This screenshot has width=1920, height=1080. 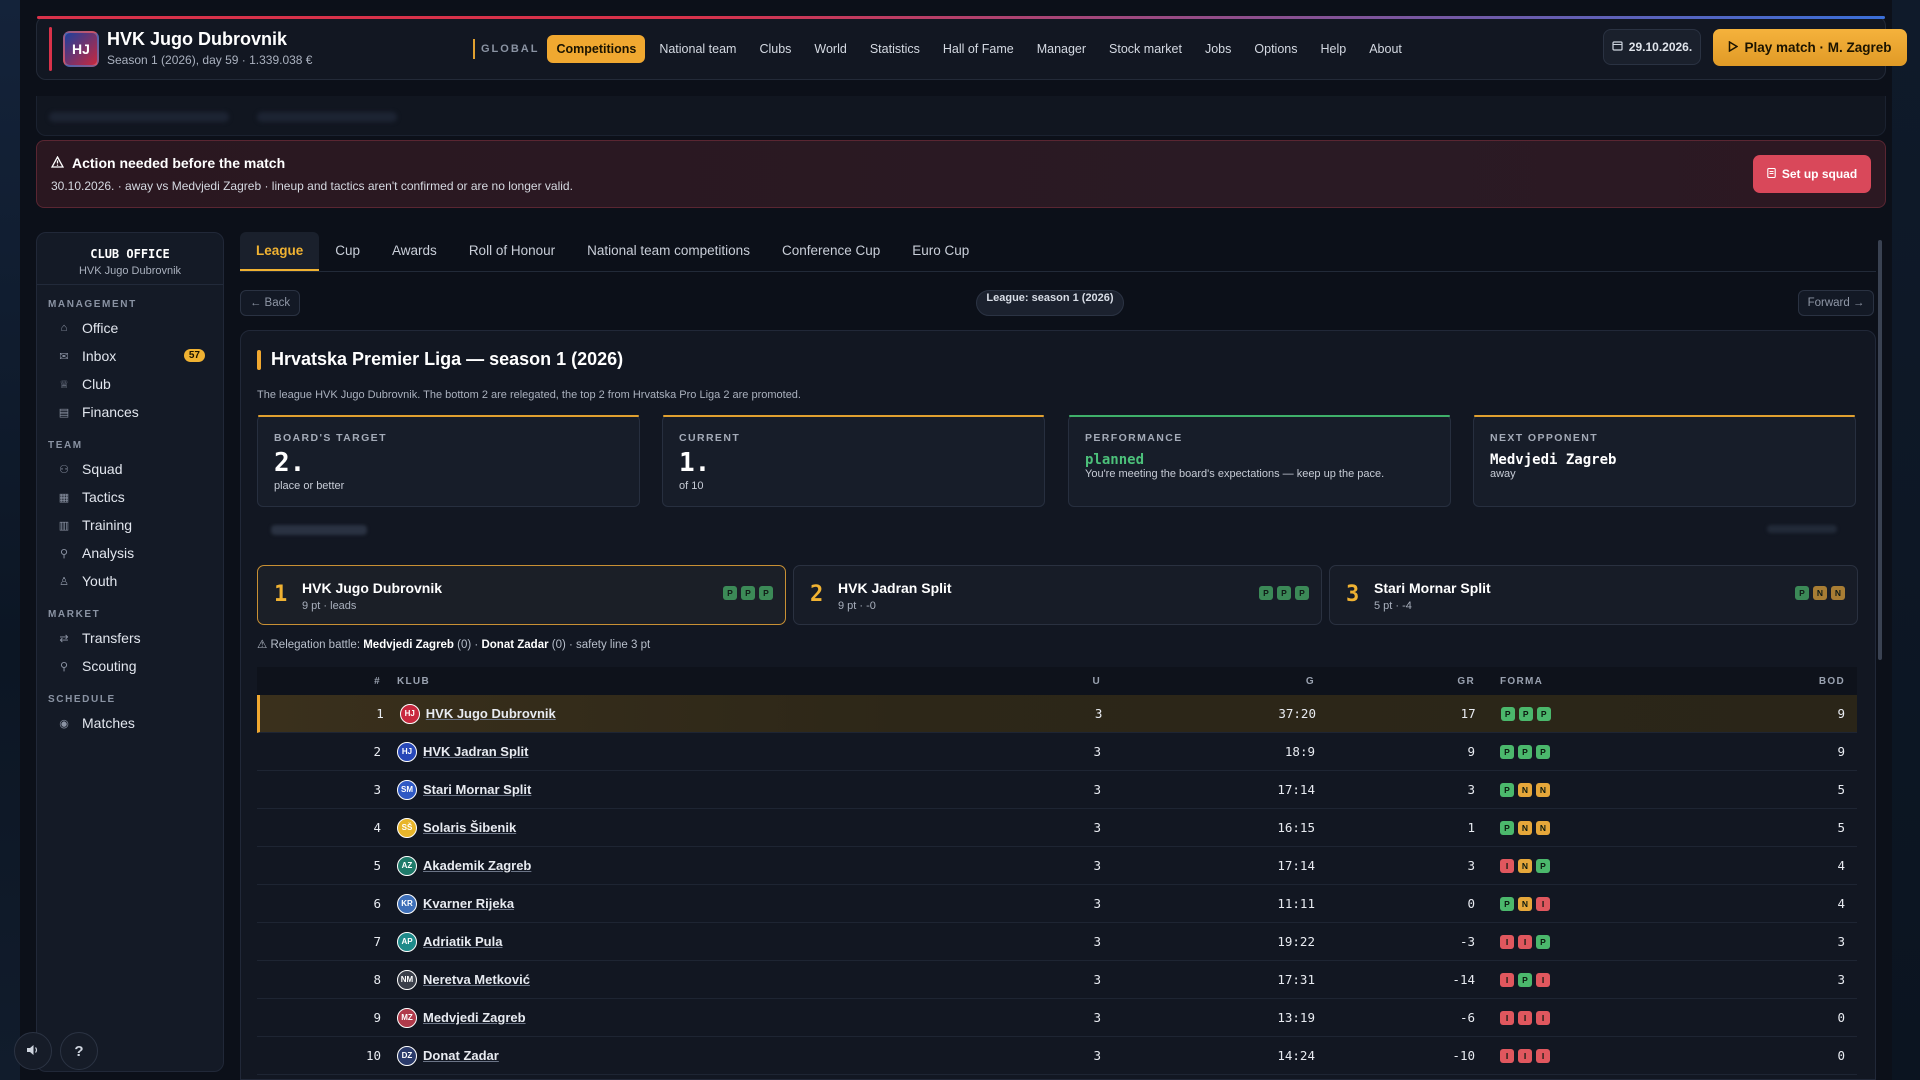 What do you see at coordinates (10, 540) in the screenshot?
I see `background-left` at bounding box center [10, 540].